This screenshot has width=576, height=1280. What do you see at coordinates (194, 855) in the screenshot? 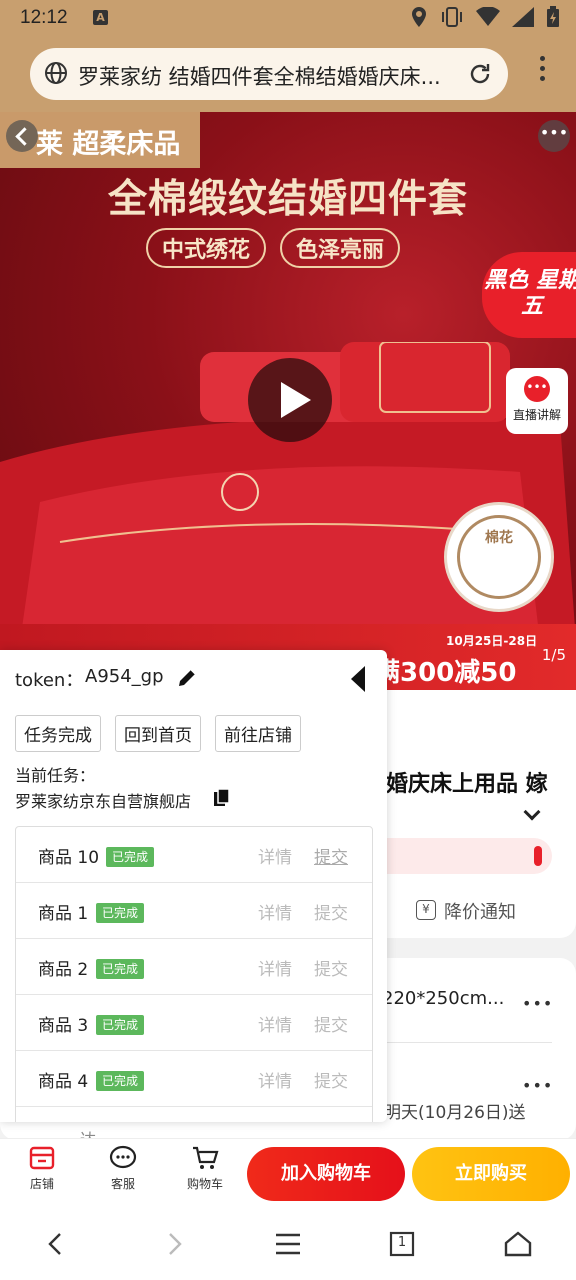
I see `list-item: 商品 10 已完成 详情 提交` at bounding box center [194, 855].